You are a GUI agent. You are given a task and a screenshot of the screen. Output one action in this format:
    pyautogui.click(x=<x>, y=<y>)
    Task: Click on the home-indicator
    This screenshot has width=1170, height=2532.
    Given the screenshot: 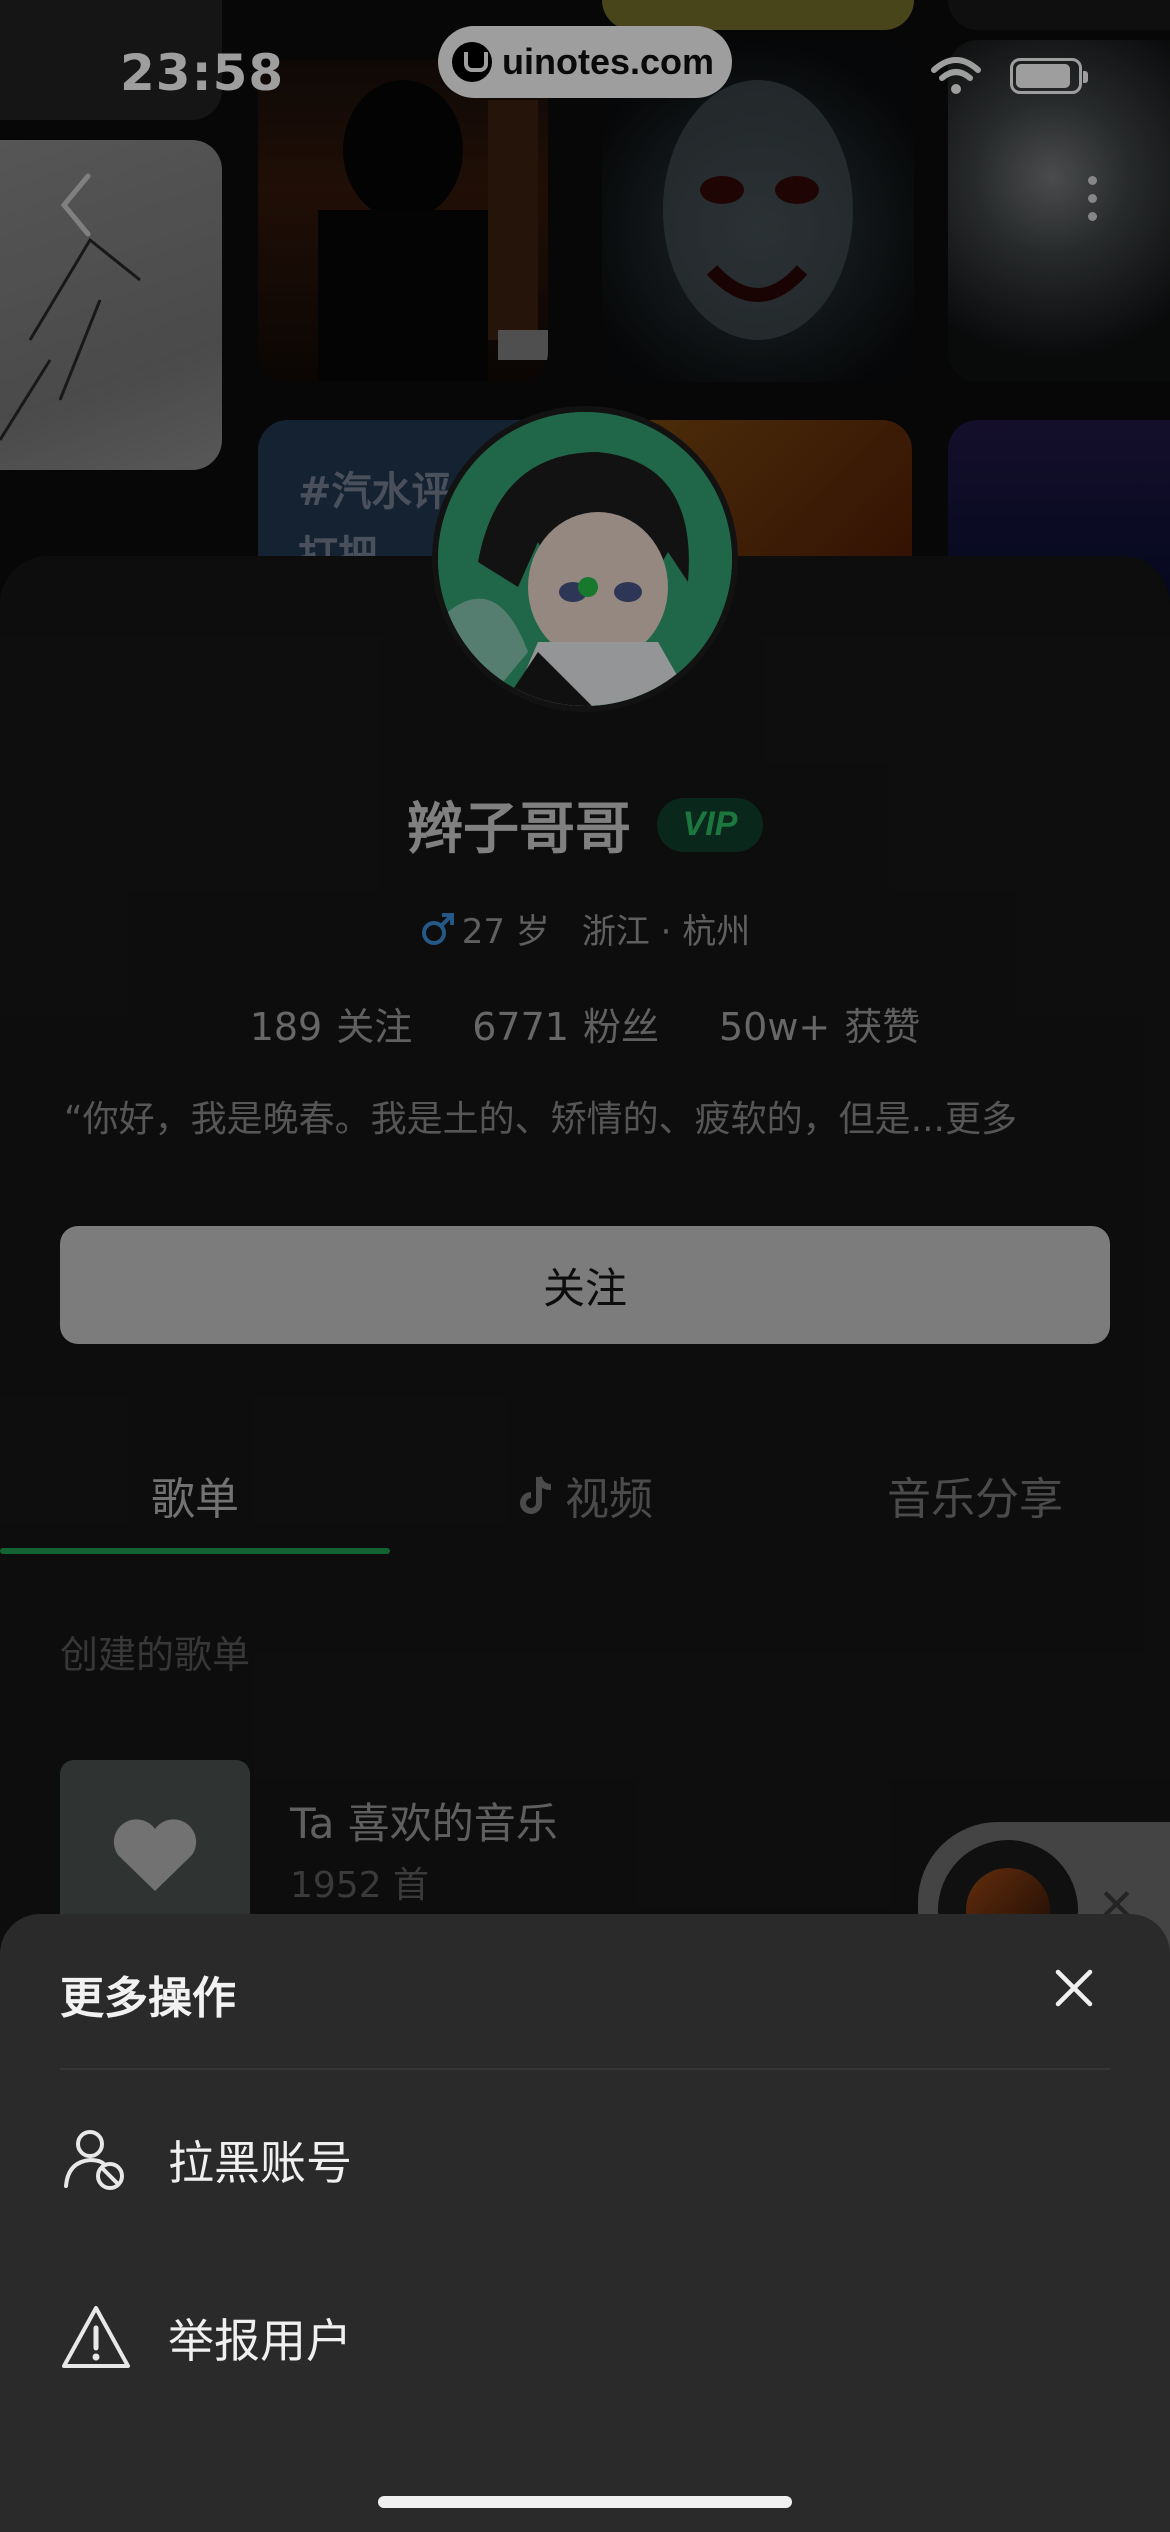 What is the action you would take?
    pyautogui.click(x=585, y=2502)
    